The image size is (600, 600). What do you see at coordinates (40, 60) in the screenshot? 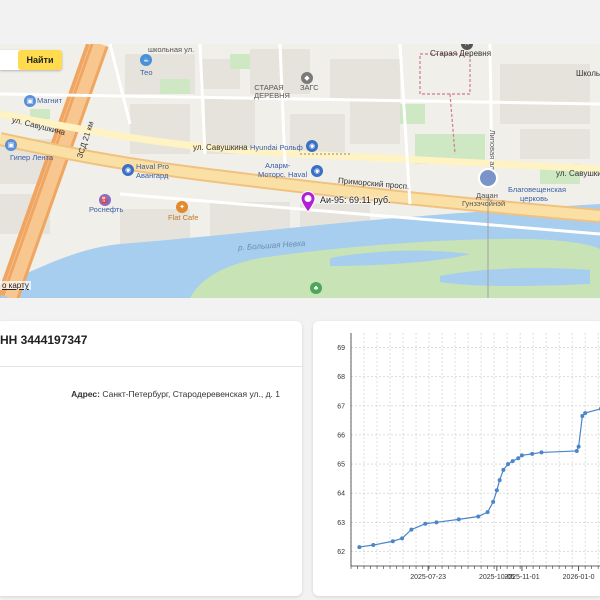
I see `map-search-button: Найти` at bounding box center [40, 60].